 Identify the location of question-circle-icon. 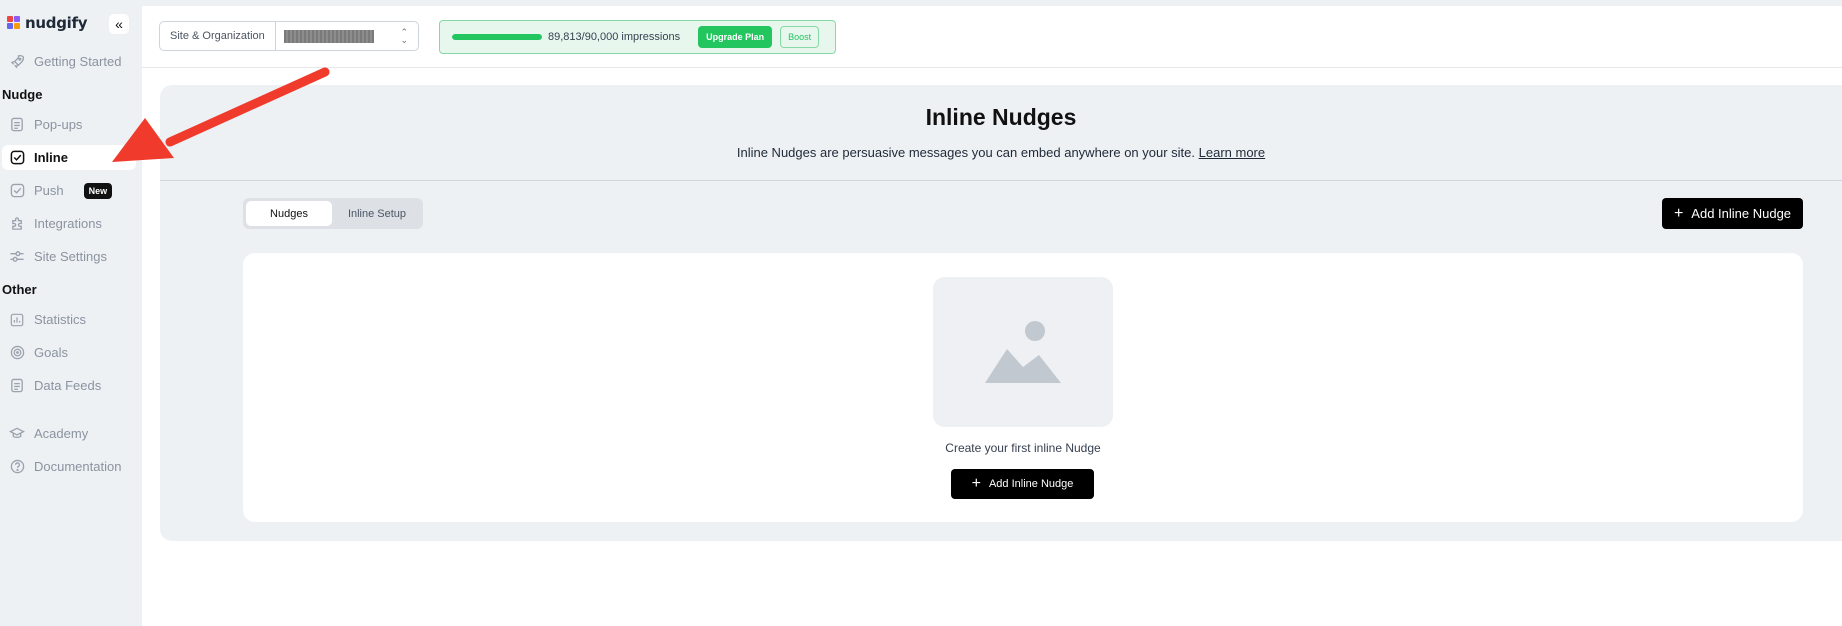
(17, 467).